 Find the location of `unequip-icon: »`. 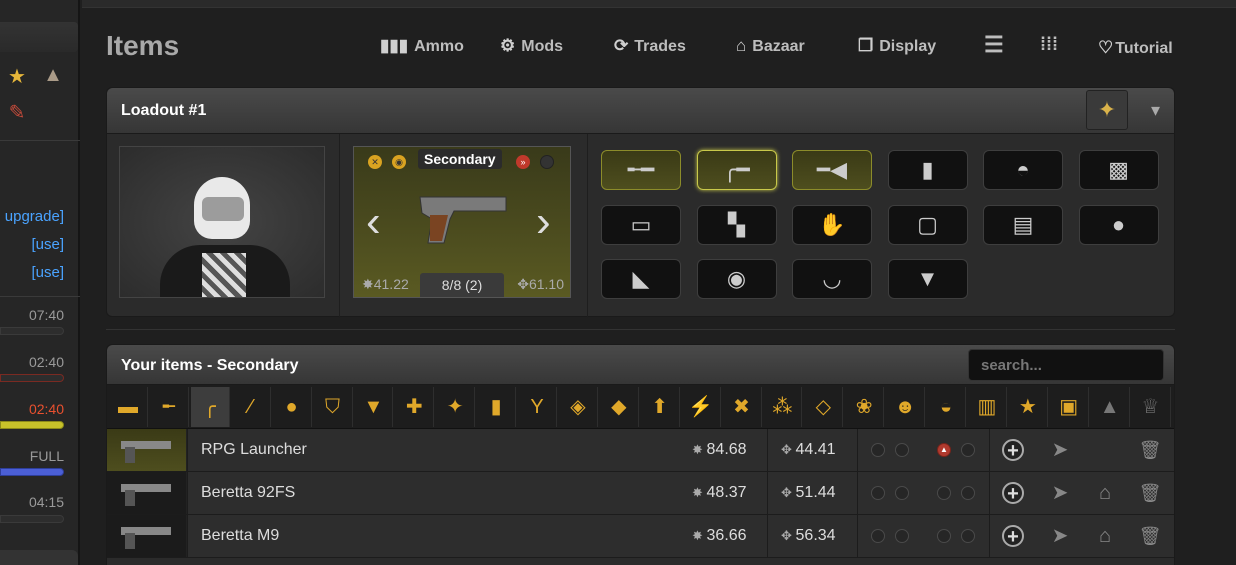

unequip-icon: » is located at coordinates (523, 162).